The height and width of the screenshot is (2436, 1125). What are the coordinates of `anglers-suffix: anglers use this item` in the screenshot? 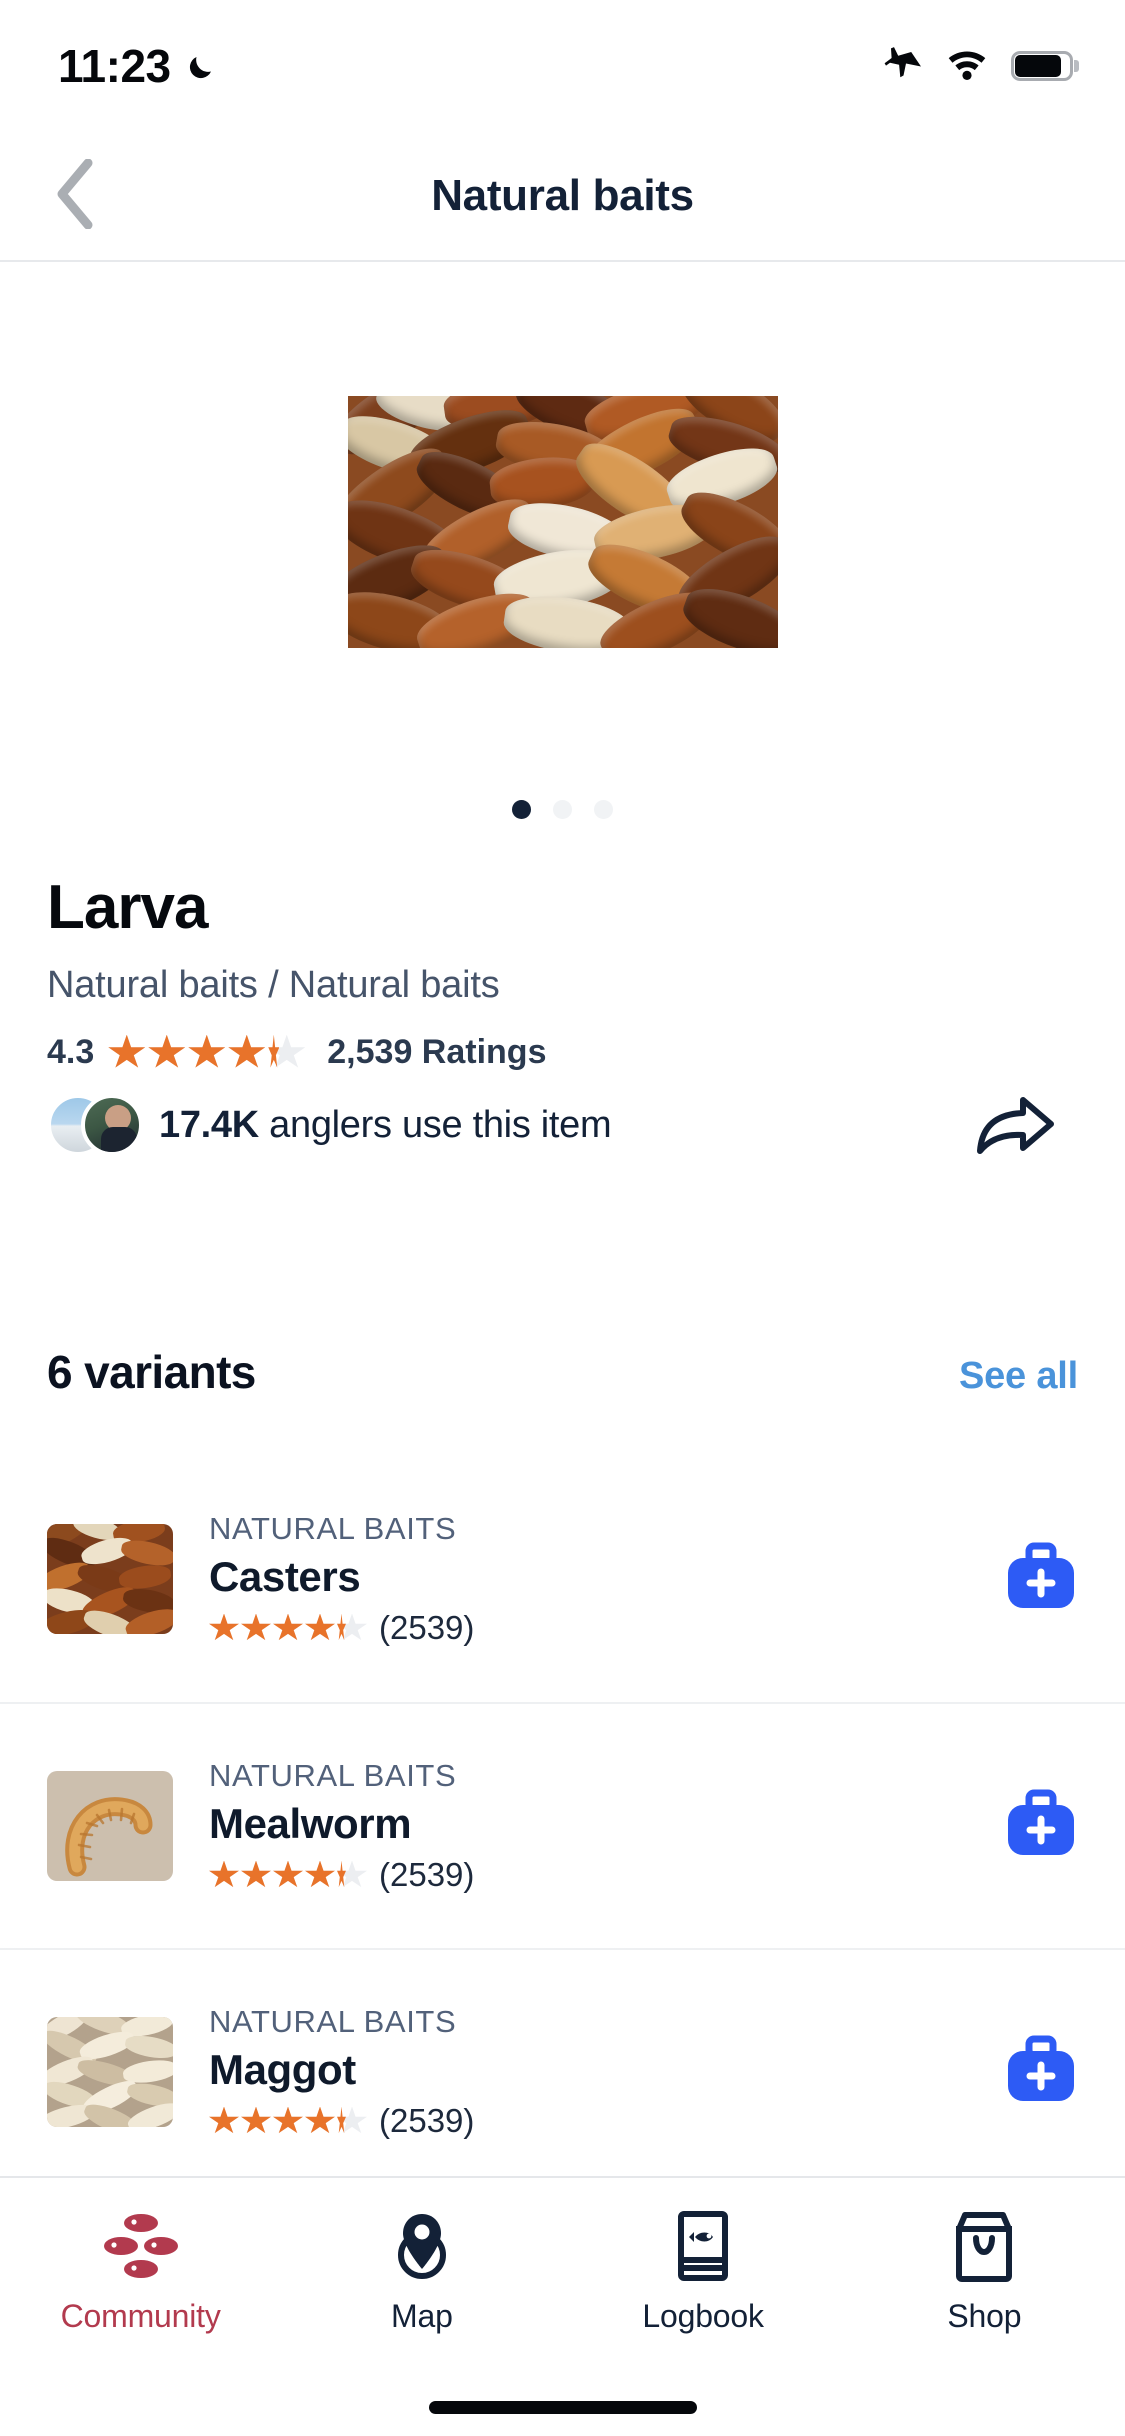 It's located at (435, 1124).